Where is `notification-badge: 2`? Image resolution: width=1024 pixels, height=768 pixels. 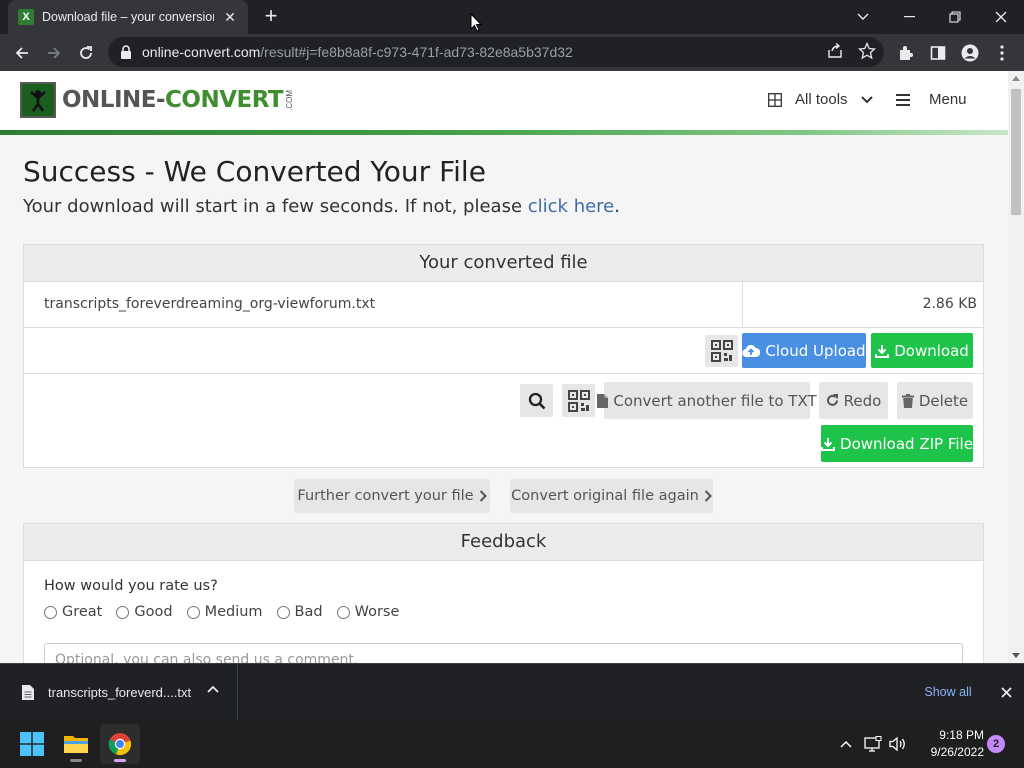 notification-badge: 2 is located at coordinates (996, 744).